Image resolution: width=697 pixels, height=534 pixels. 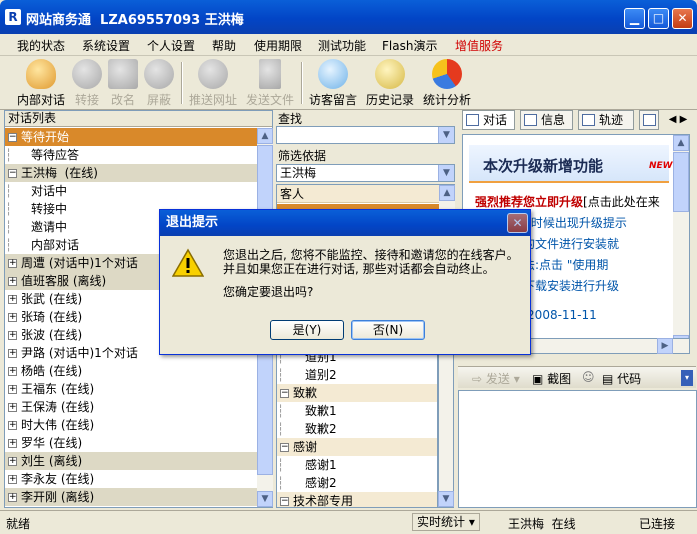 What do you see at coordinates (131, 191) in the screenshot?
I see `tree-child-item: ┆ 对话中` at bounding box center [131, 191].